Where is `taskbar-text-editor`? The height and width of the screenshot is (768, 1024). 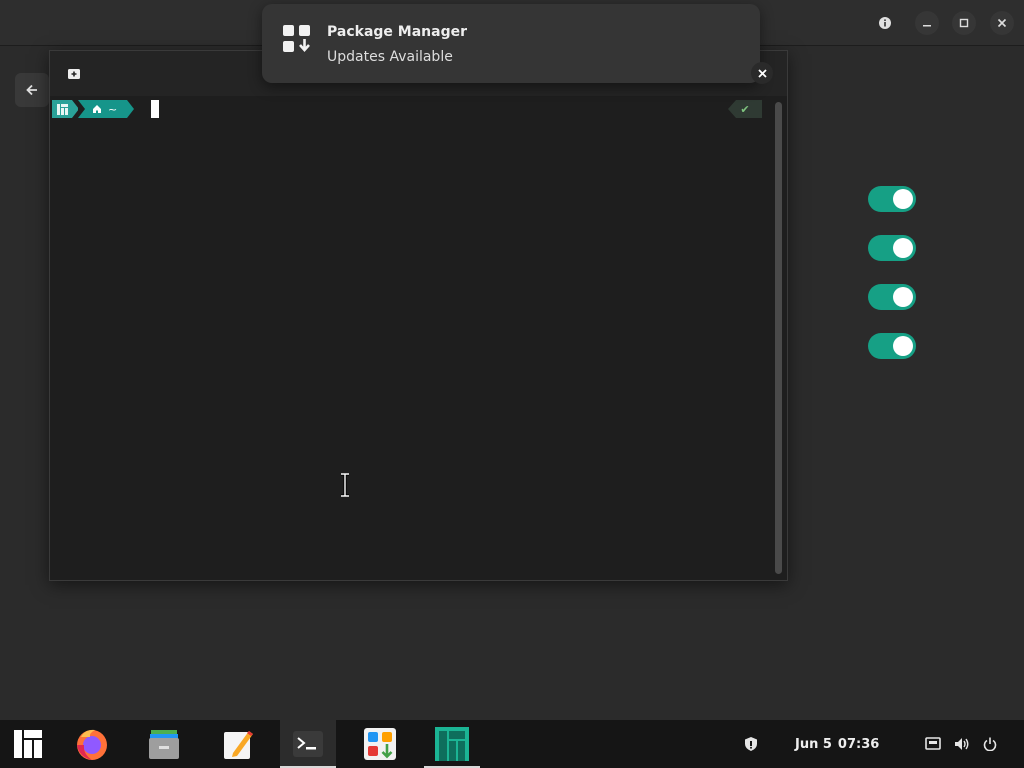
taskbar-text-editor is located at coordinates (238, 744).